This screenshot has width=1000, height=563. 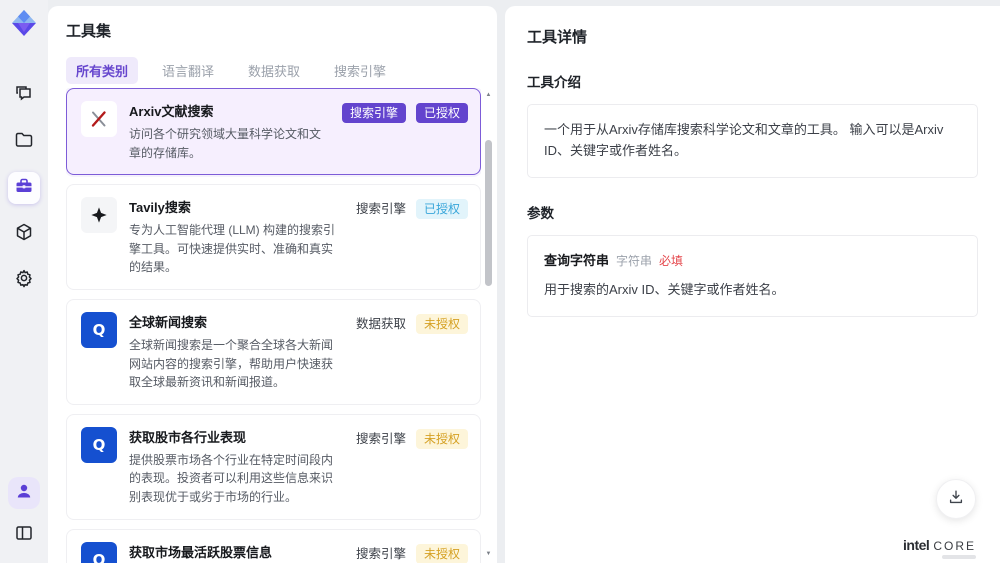 I want to click on scrollbar-thumb, so click(x=488, y=213).